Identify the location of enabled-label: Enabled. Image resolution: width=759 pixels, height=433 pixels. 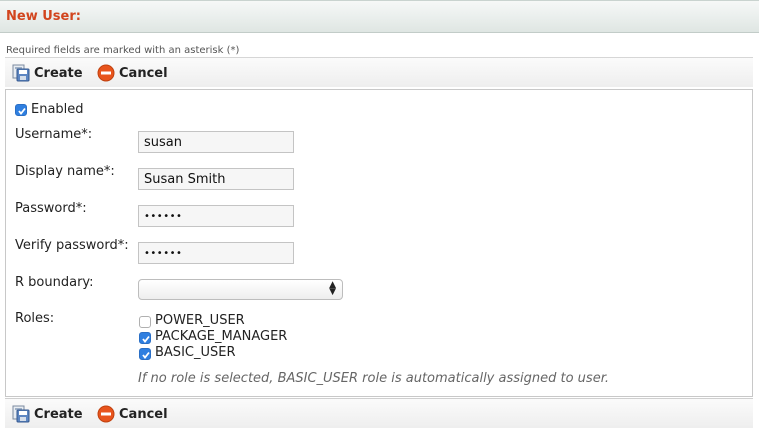
(57, 109).